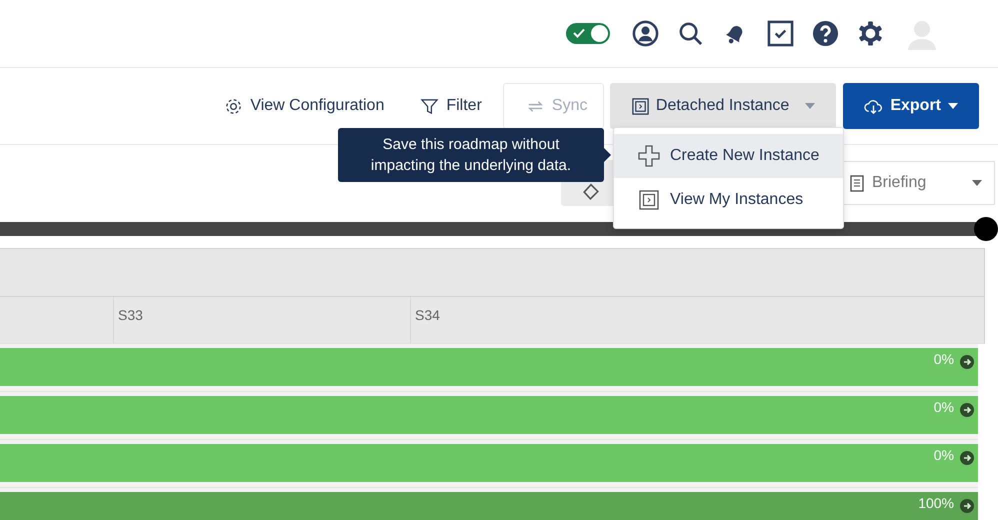 Image resolution: width=998 pixels, height=520 pixels. What do you see at coordinates (723, 106) in the screenshot?
I see `instance-dropdown: Detached Instance` at bounding box center [723, 106].